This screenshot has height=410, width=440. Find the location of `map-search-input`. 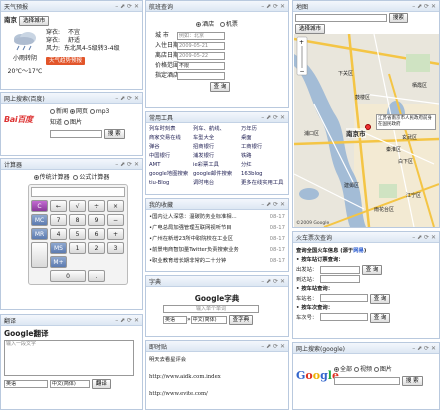

map-search-input is located at coordinates (341, 17).